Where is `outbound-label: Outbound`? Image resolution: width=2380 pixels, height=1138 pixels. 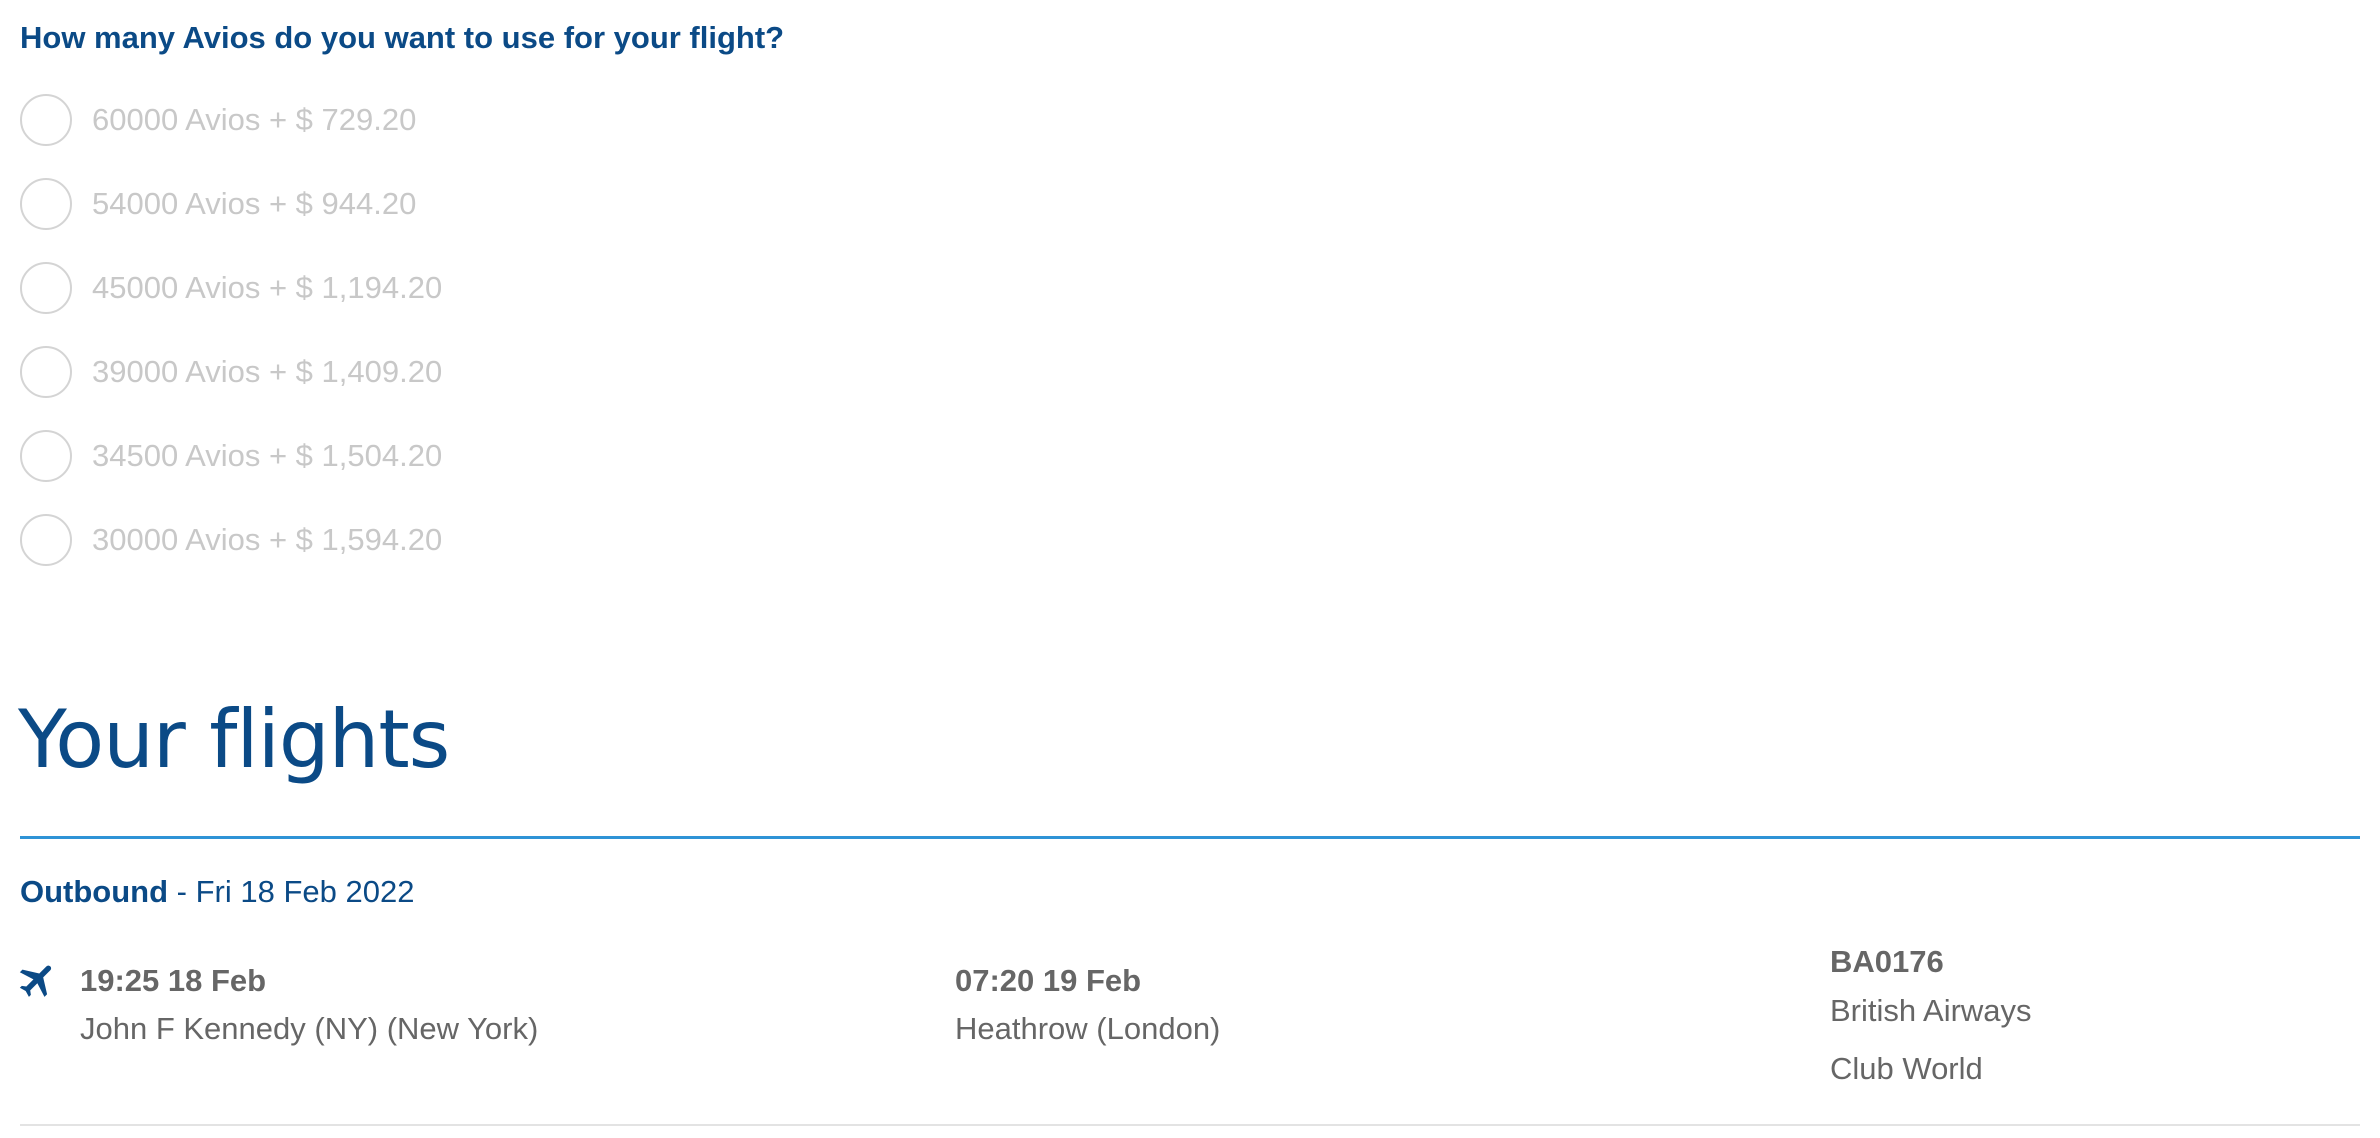
outbound-label: Outbound is located at coordinates (94, 891).